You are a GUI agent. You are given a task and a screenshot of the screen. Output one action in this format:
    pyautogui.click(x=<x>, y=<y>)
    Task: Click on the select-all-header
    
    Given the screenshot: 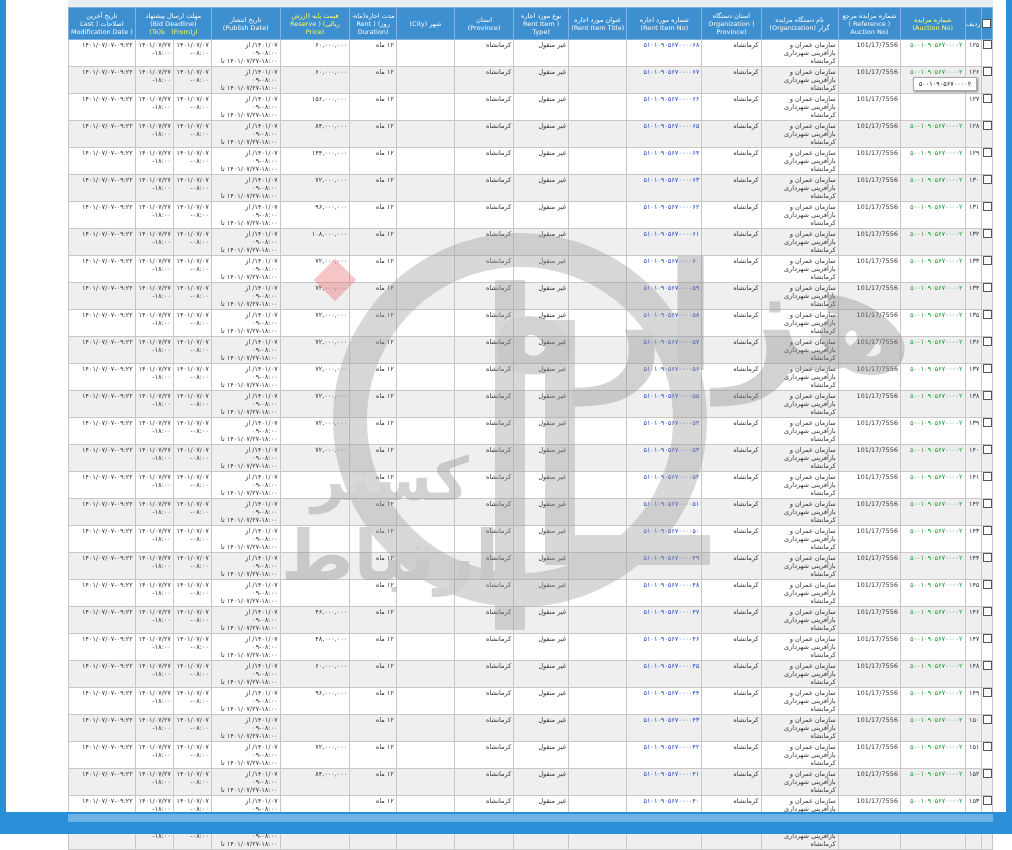 What is the action you would take?
    pyautogui.click(x=987, y=23)
    